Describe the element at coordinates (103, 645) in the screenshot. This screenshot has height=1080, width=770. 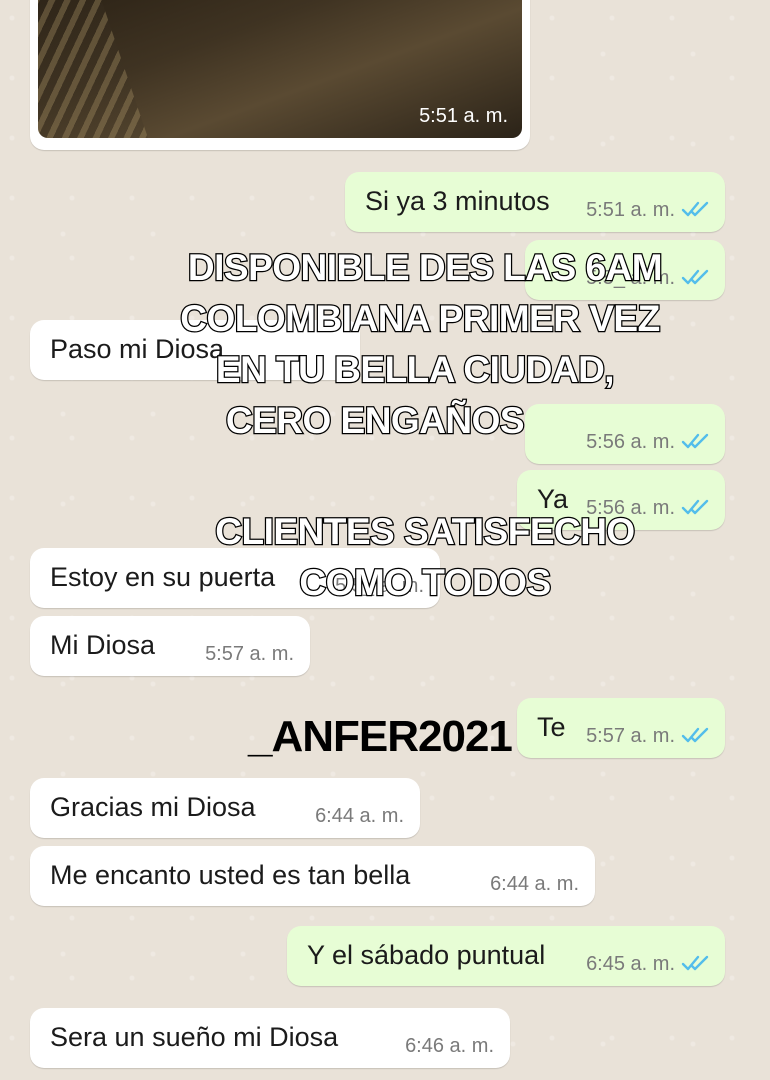
I see `message-text: Mi Diosa` at that location.